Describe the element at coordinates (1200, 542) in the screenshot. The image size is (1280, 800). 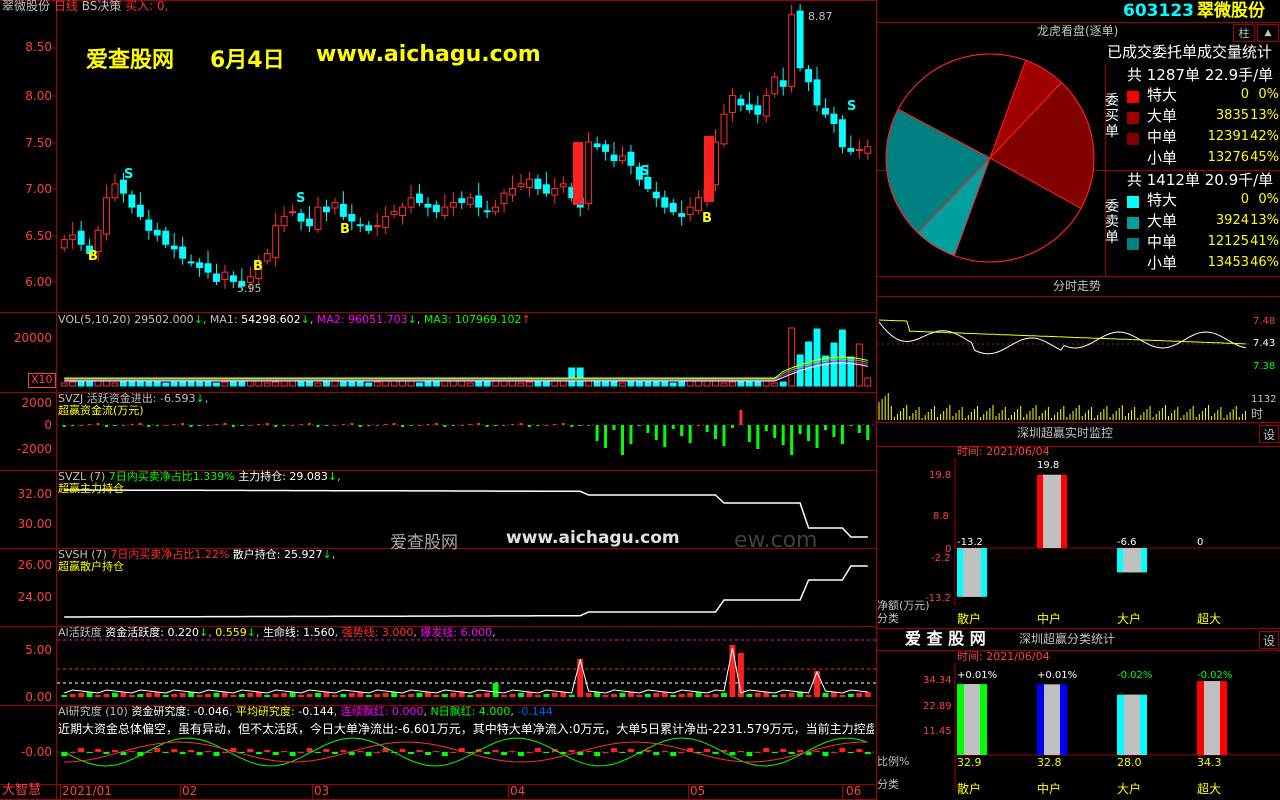
I see `realtime-value-label: 0` at that location.